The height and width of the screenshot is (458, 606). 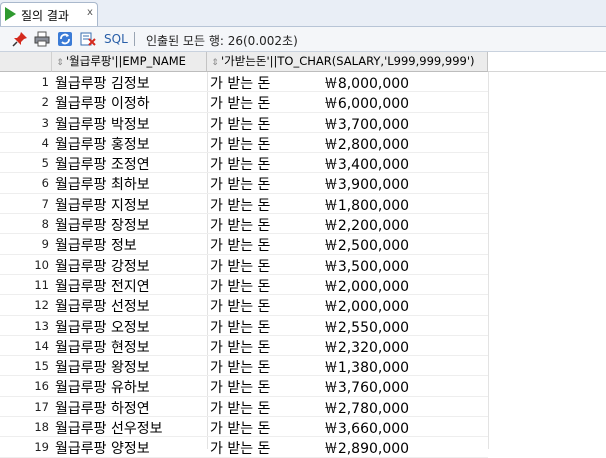 I want to click on row-number: 7, so click(x=45, y=203).